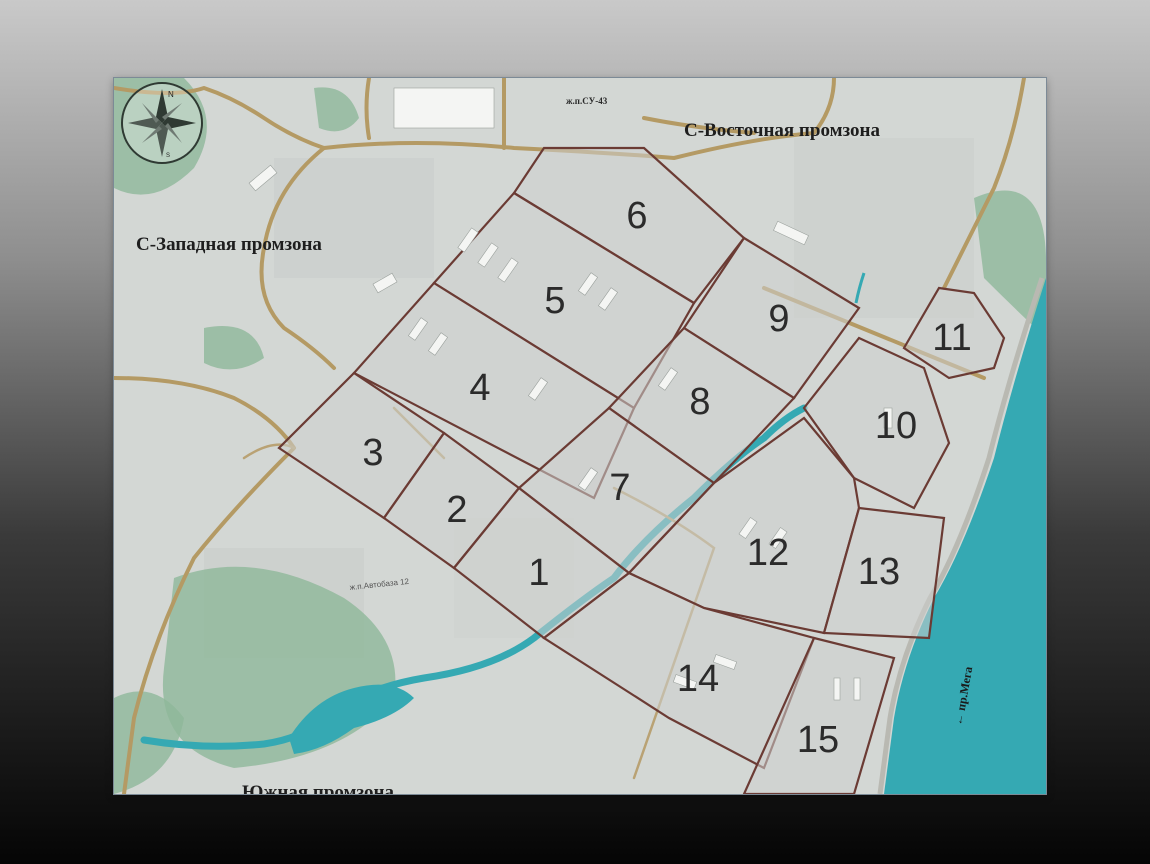 The height and width of the screenshot is (864, 1150). I want to click on district-3-label: 3, so click(372, 453).